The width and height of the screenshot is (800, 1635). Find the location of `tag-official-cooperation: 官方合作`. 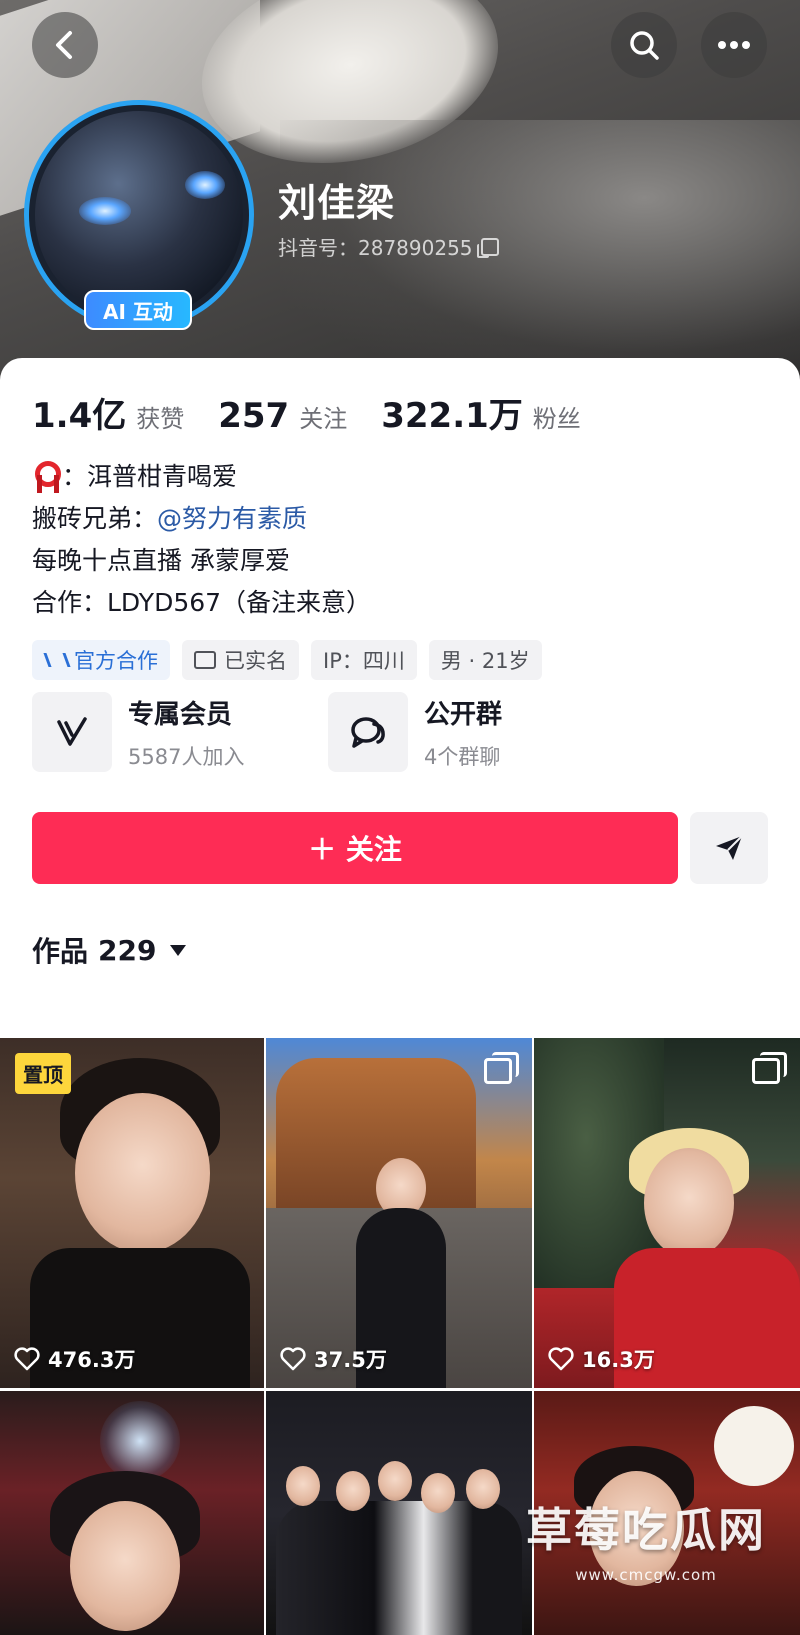

tag-official-cooperation: 官方合作 is located at coordinates (101, 660).